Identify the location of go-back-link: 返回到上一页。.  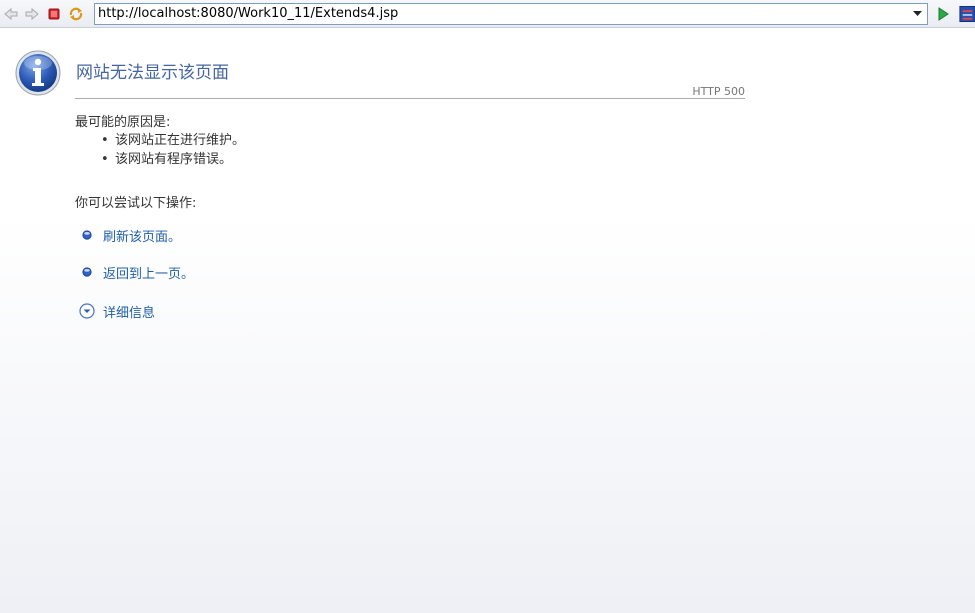
(148, 272).